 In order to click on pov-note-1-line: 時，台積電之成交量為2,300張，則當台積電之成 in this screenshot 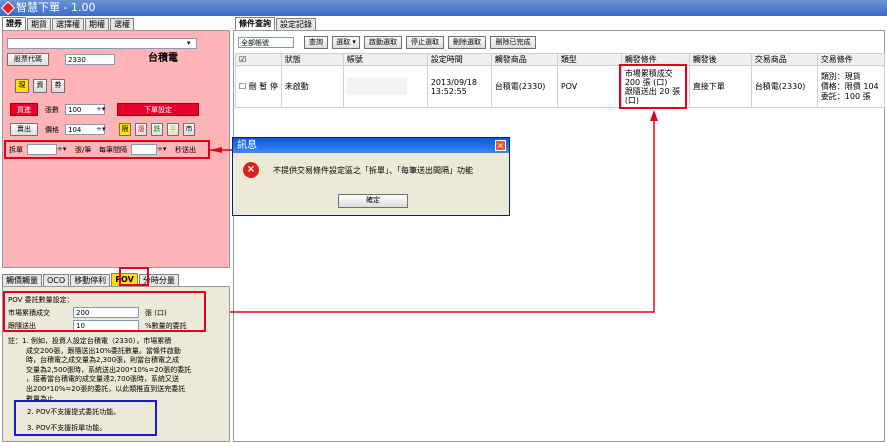, I will do `click(103, 360)`.